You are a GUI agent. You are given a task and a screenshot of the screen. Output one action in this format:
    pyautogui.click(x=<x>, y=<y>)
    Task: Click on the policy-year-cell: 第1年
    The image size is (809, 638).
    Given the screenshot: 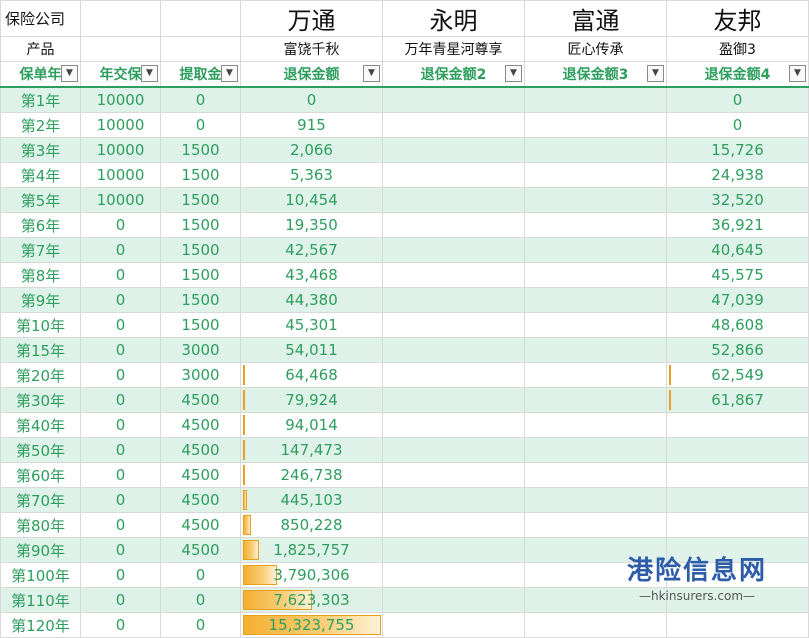 What is the action you would take?
    pyautogui.click(x=40, y=99)
    